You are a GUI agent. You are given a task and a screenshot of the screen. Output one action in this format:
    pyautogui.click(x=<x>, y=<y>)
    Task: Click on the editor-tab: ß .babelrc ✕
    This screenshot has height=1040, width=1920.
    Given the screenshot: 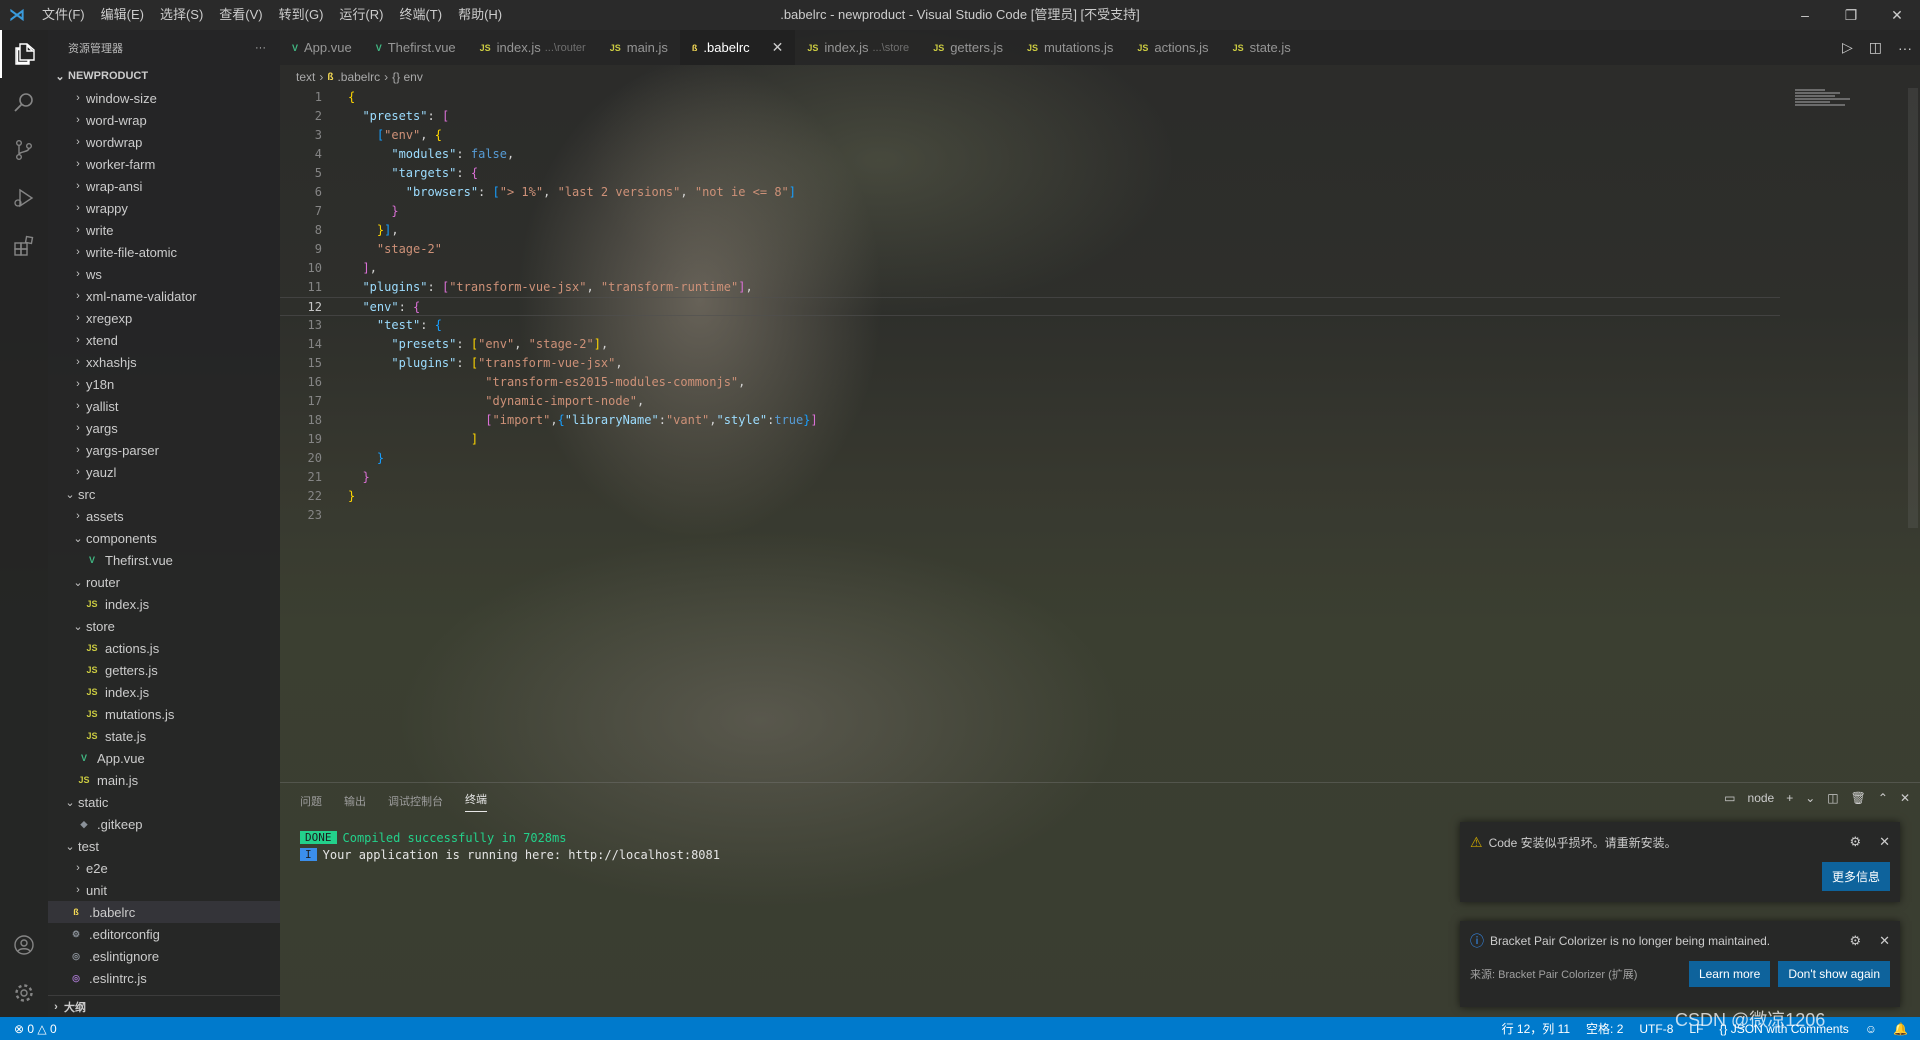 What is the action you would take?
    pyautogui.click(x=737, y=47)
    